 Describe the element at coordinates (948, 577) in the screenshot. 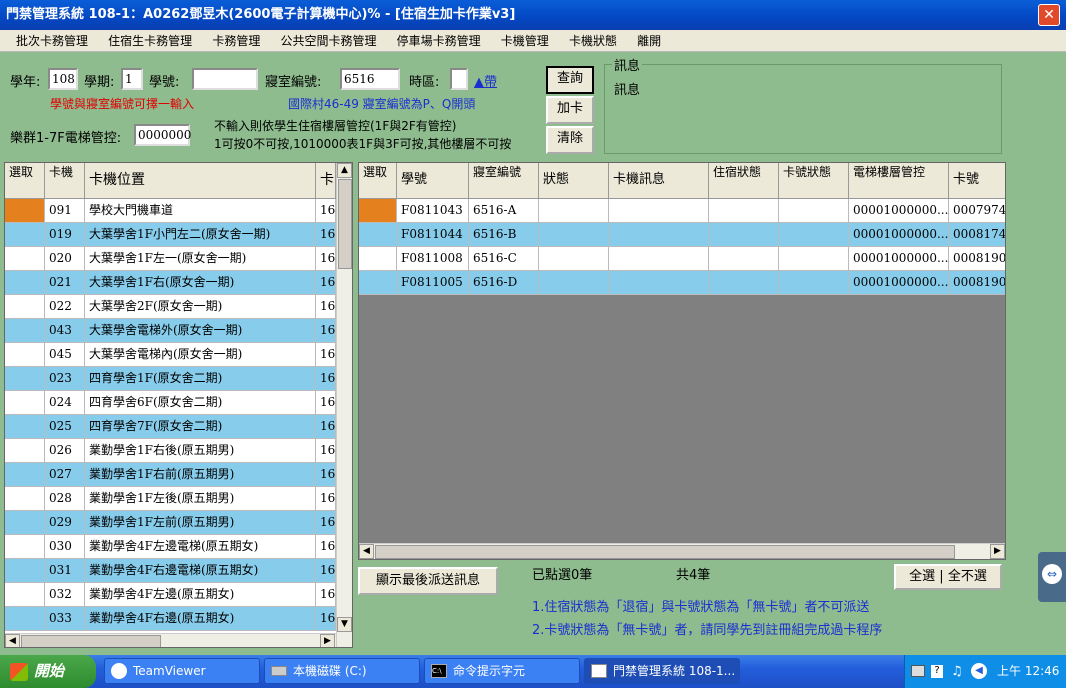

I see `select-all-toggle-button: 全選 | 全不選` at that location.